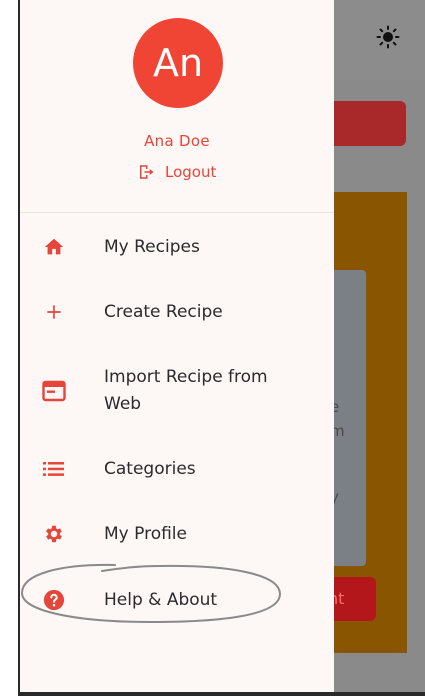 The height and width of the screenshot is (696, 425). Describe the element at coordinates (337, 407) in the screenshot. I see `background-card-text: e` at that location.